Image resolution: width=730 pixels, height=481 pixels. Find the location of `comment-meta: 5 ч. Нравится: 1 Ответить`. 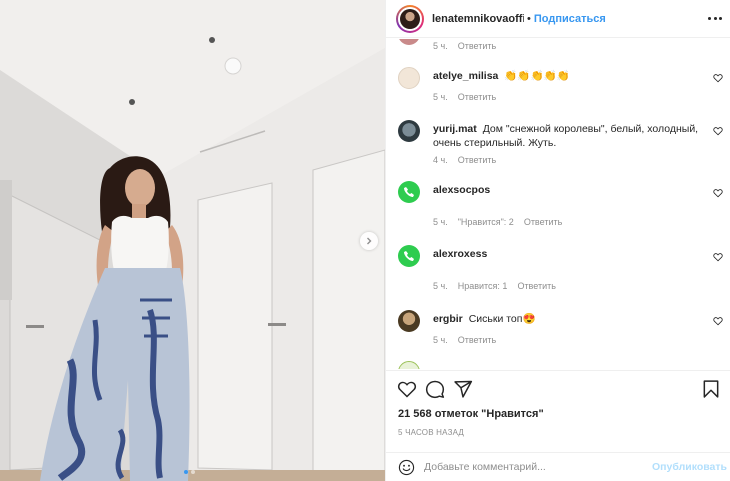

comment-meta: 5 ч. Нравится: 1 Ответить is located at coordinates (494, 286).